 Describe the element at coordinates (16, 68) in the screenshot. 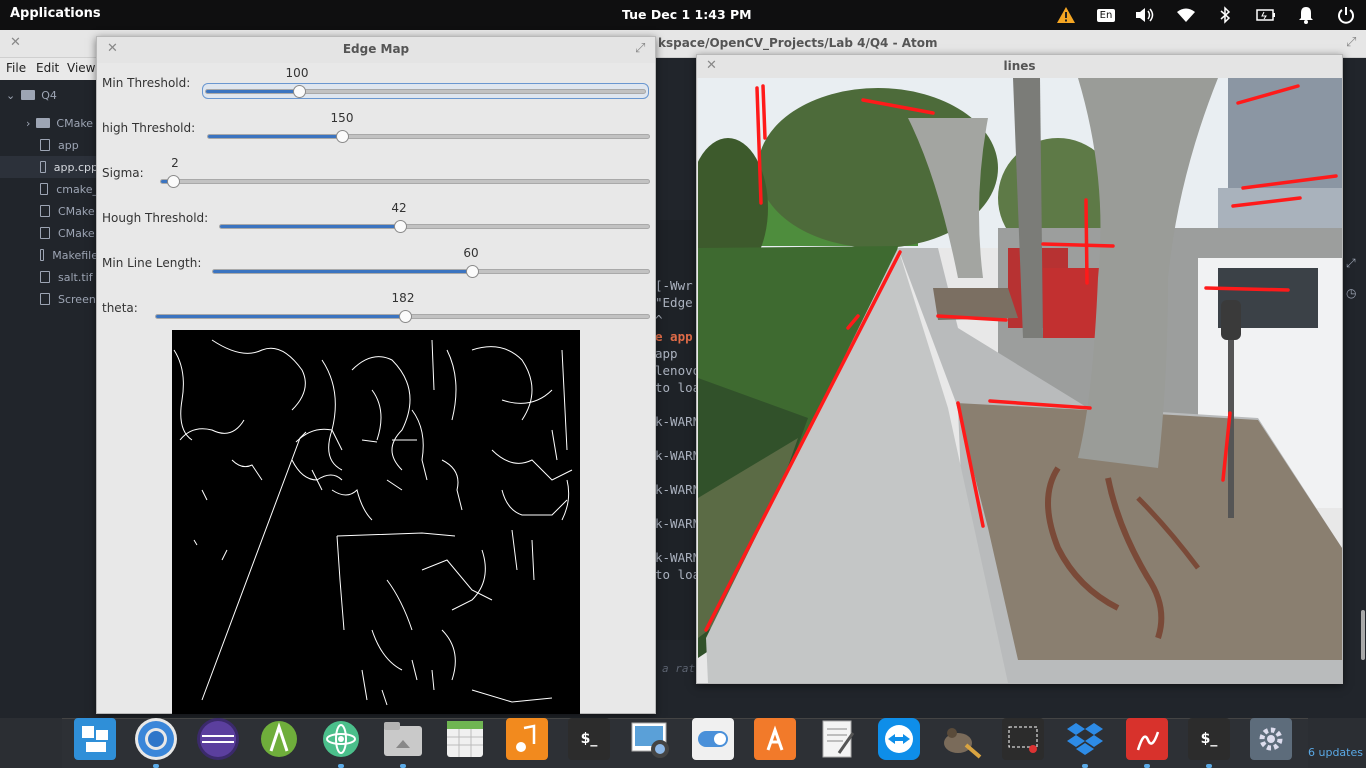

I see `menu-file: File` at that location.